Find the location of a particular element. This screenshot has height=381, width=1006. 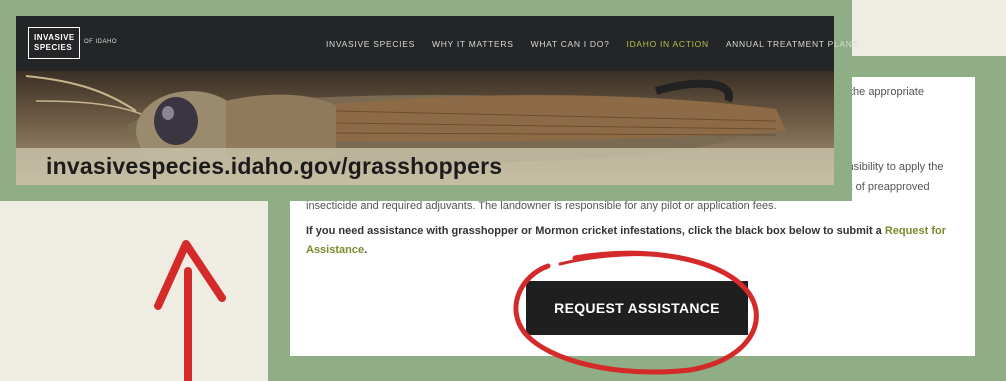

nav-item-why-it-matters: WHY IT MATTERS is located at coordinates (473, 44).